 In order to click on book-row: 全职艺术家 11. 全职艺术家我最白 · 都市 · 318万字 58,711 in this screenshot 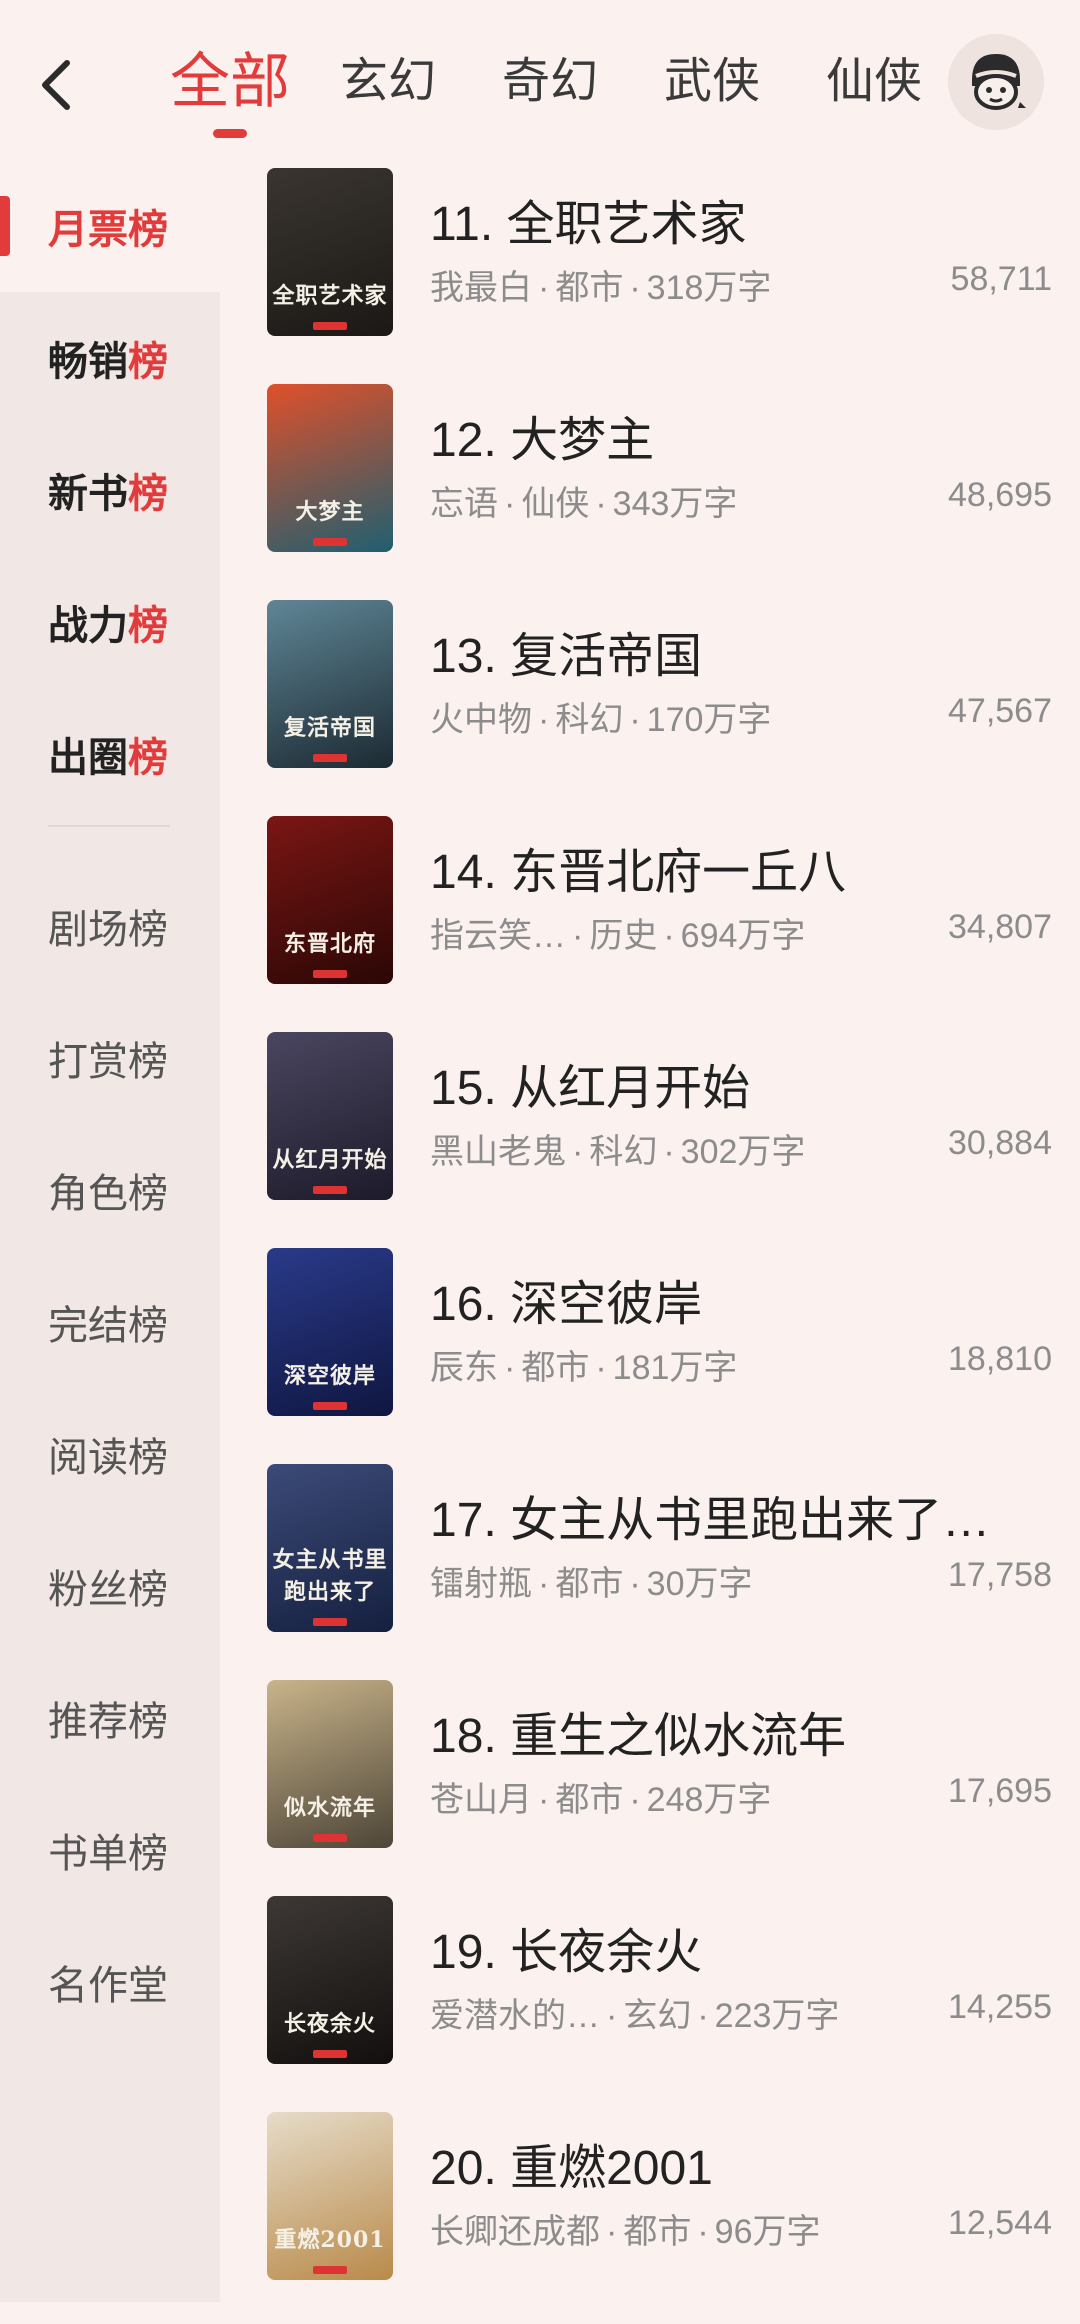, I will do `click(650, 272)`.